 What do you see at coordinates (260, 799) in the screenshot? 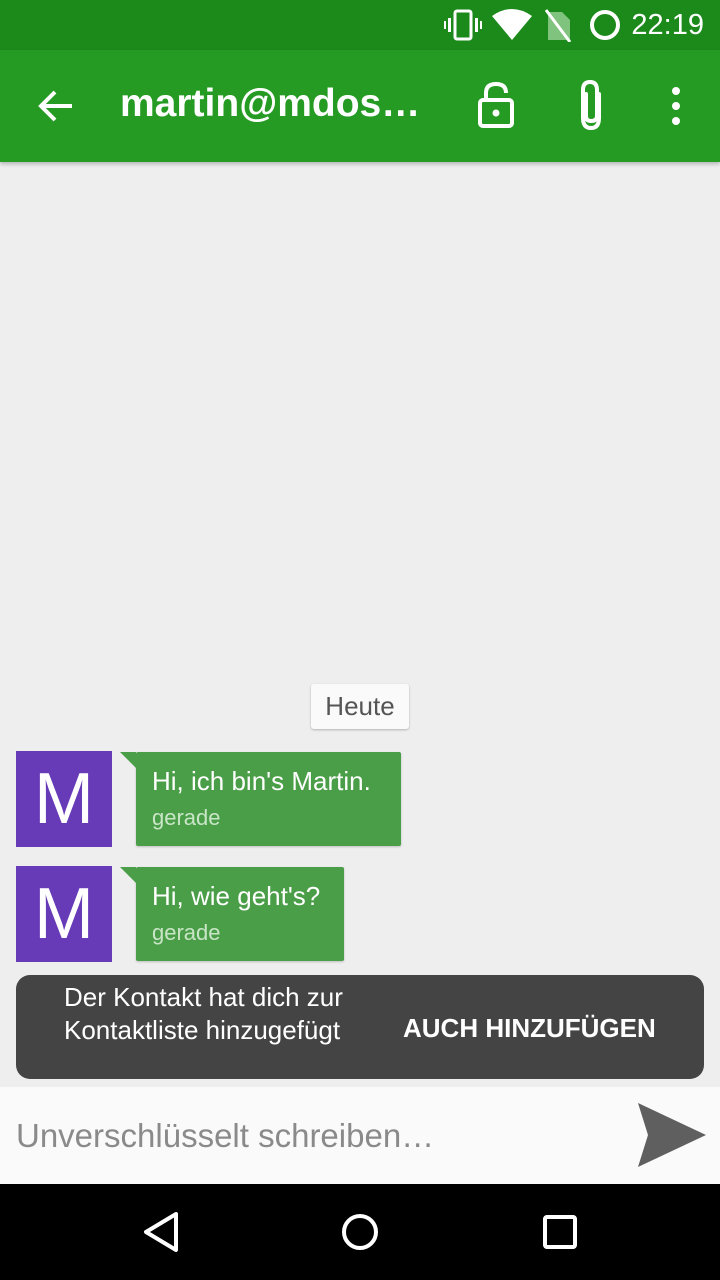
I see `message-bubble: Hi, ich bin's Martin. gerade` at bounding box center [260, 799].